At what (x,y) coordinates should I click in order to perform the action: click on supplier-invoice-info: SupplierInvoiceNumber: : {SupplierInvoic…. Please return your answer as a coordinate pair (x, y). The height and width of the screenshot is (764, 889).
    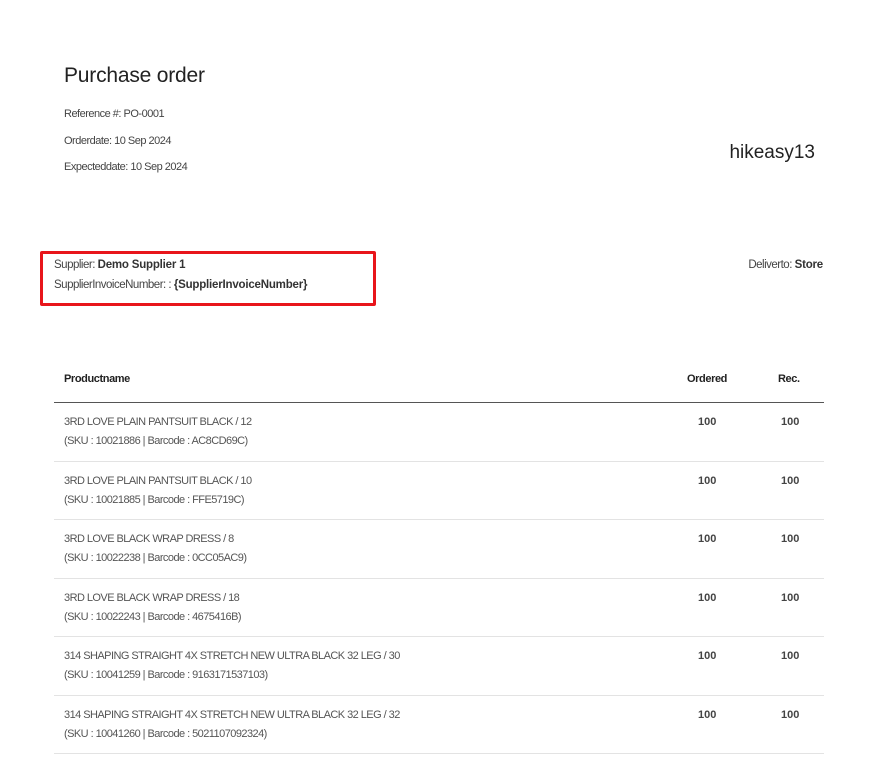
    Looking at the image, I should click on (180, 285).